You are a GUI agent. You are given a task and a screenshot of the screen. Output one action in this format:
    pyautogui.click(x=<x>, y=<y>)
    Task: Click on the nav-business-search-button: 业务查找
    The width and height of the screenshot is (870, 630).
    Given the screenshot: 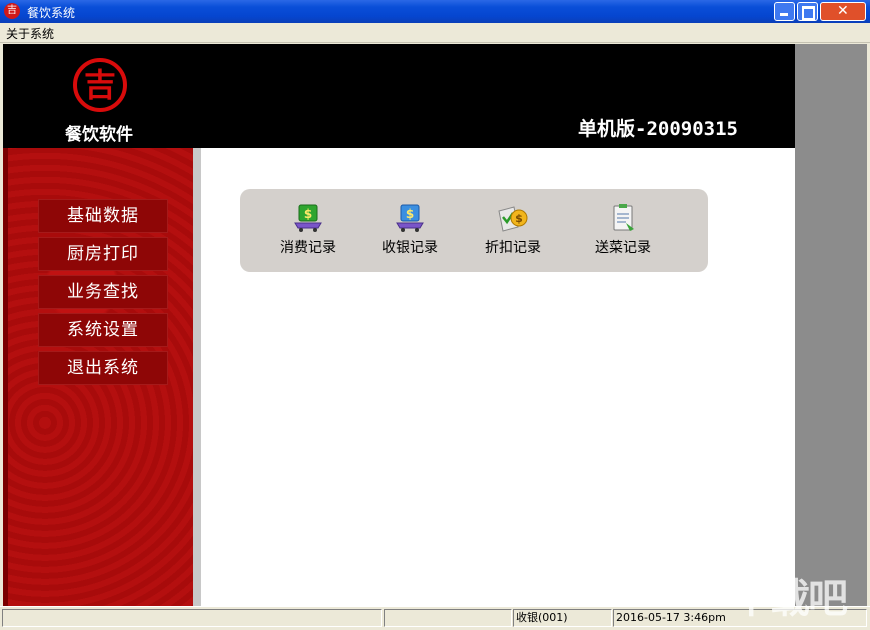 What is the action you would take?
    pyautogui.click(x=103, y=292)
    